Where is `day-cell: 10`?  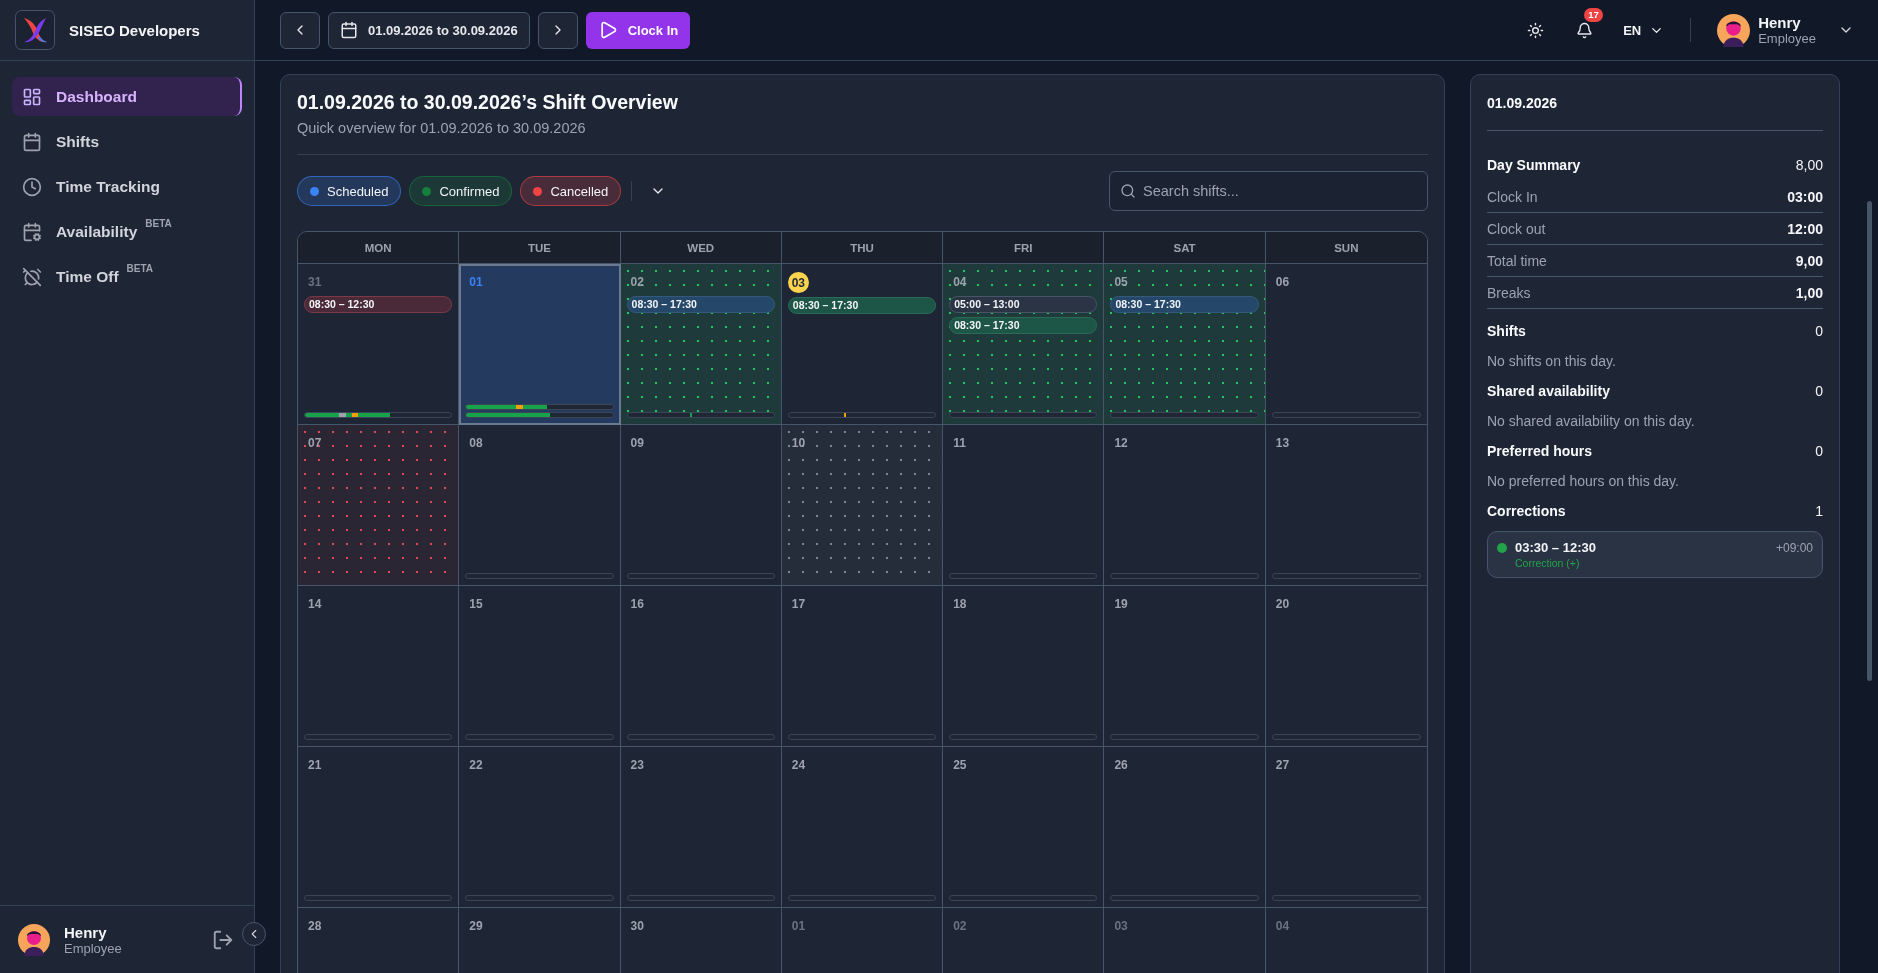
day-cell: 10 is located at coordinates (862, 505).